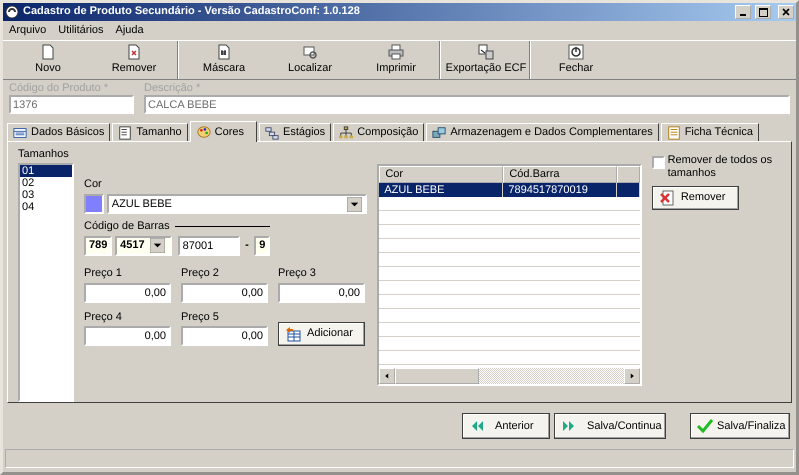 The image size is (799, 475). Describe the element at coordinates (200, 273) in the screenshot. I see `field-label: Preço 2` at that location.